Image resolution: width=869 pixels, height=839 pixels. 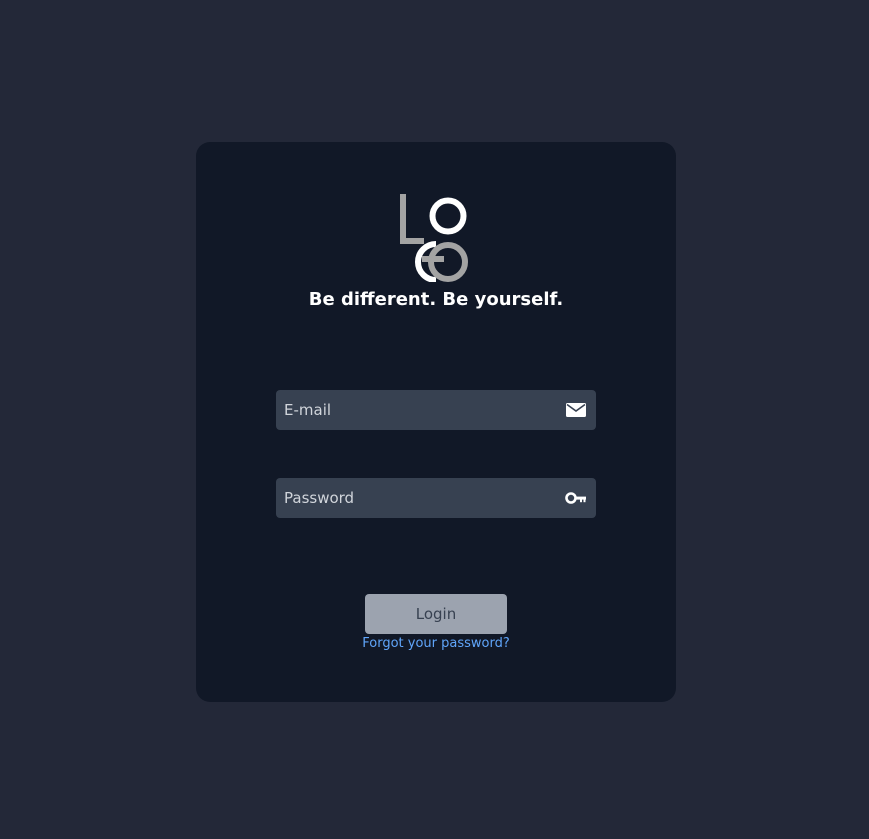 I want to click on email-field-wrapper, so click(x=436, y=410).